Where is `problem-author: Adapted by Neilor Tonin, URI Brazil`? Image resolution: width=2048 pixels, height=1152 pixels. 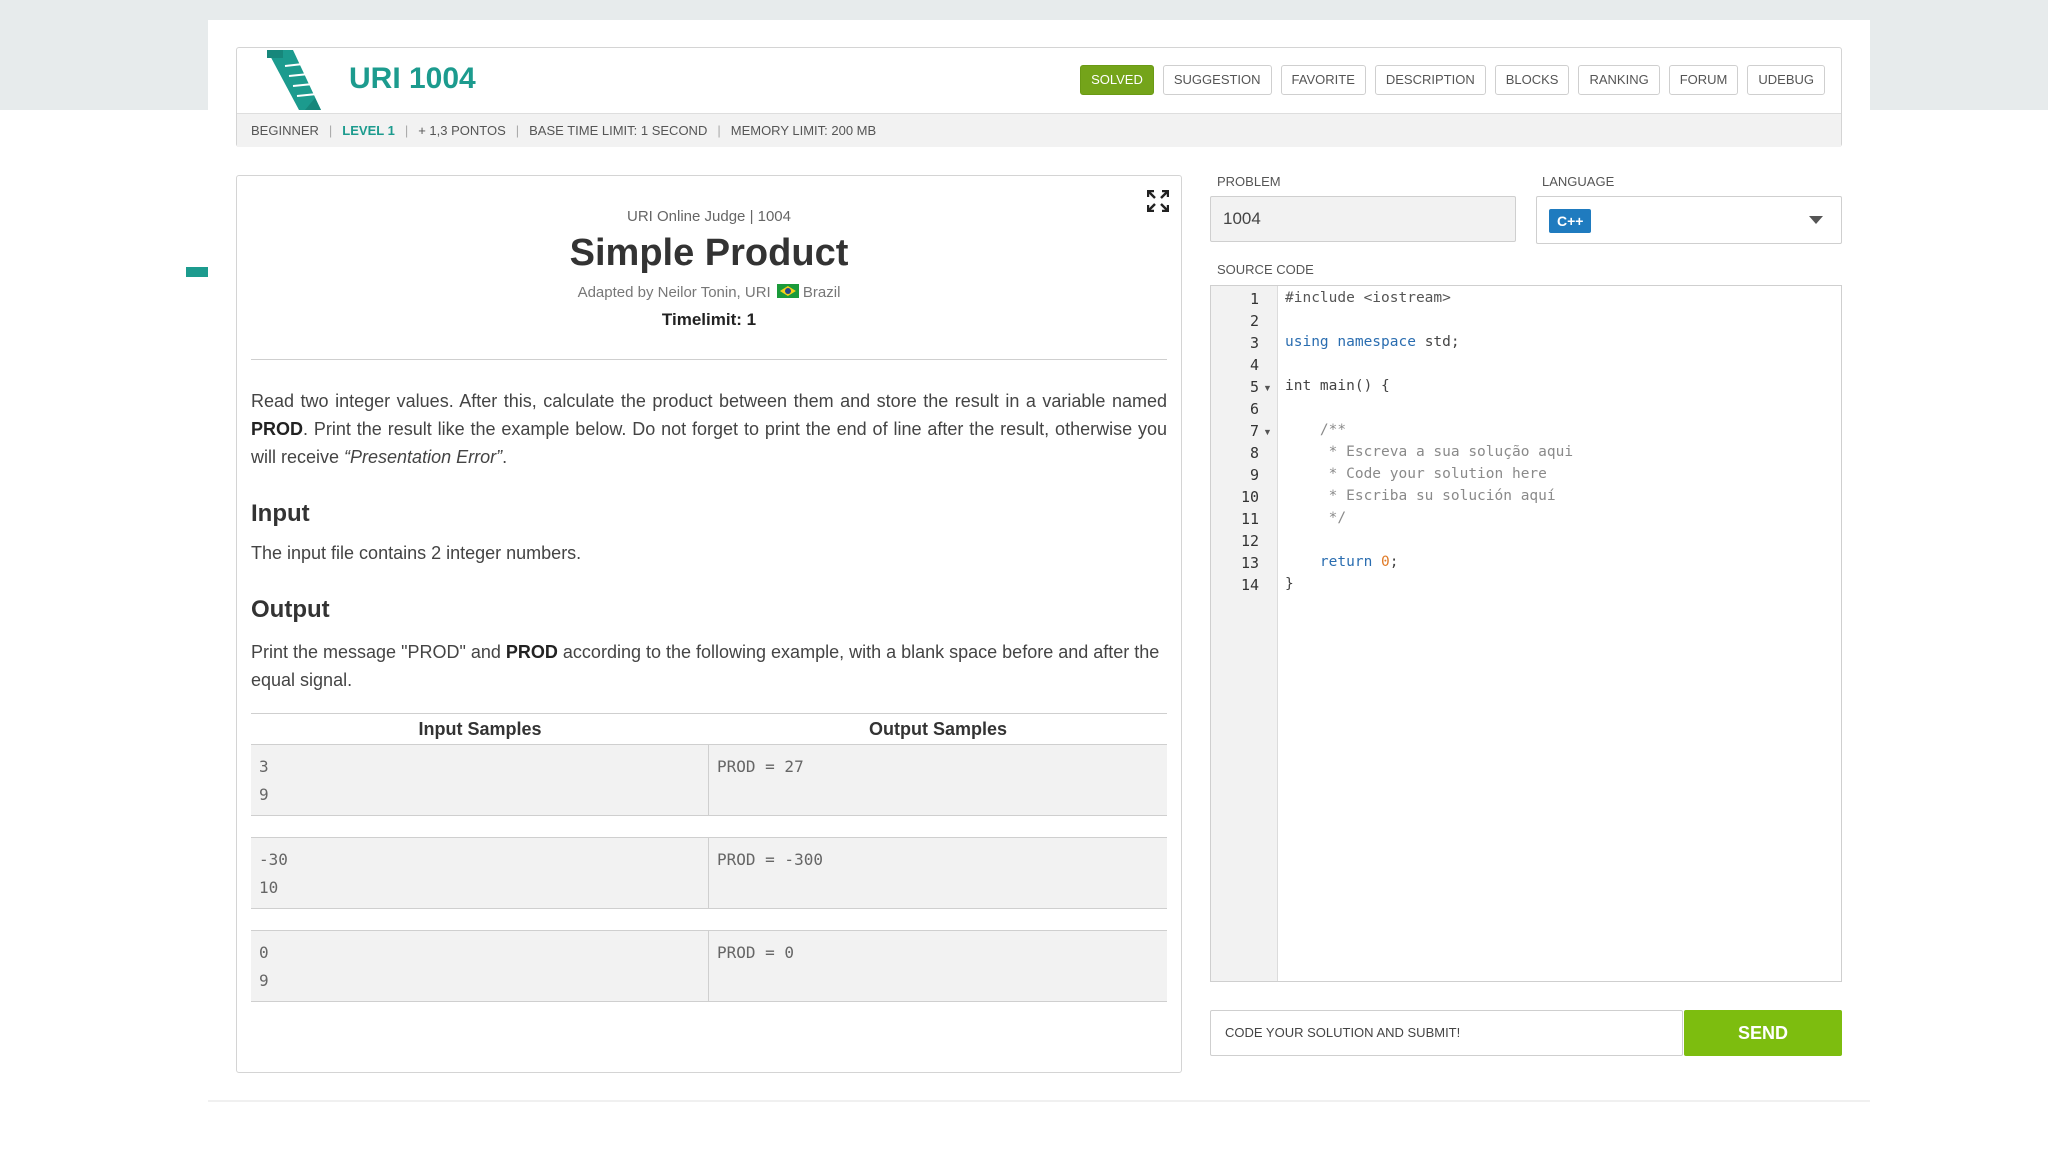 problem-author: Adapted by Neilor Tonin, URI Brazil is located at coordinates (709, 292).